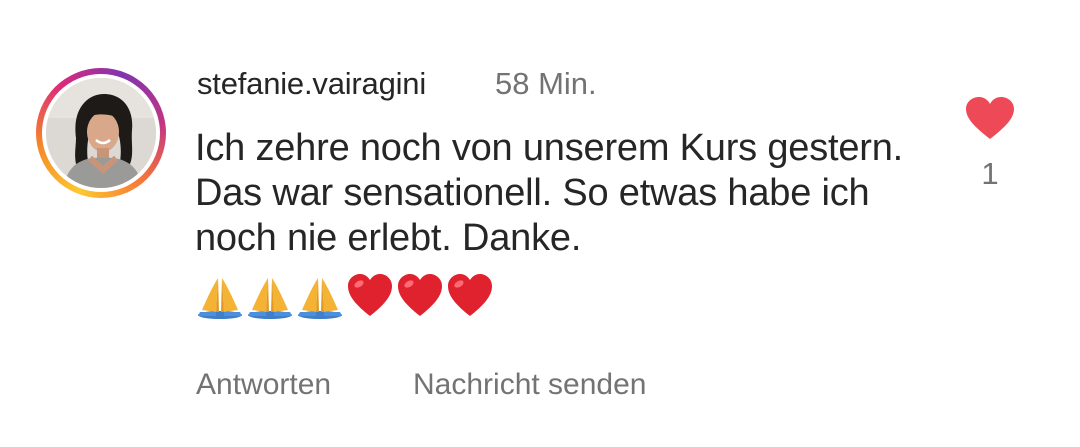 This screenshot has width=1080, height=447. Describe the element at coordinates (546, 83) in the screenshot. I see `comment-timestamp: 58 Min.` at that location.